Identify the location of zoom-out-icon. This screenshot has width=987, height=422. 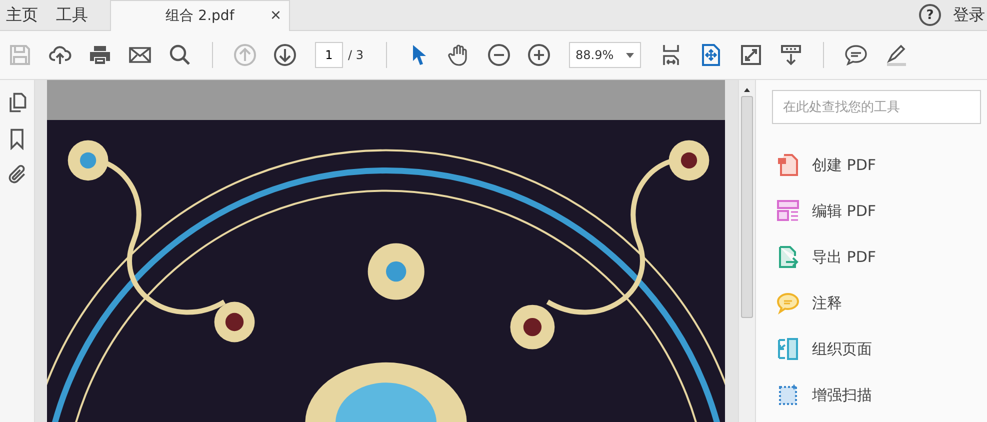
(498, 55).